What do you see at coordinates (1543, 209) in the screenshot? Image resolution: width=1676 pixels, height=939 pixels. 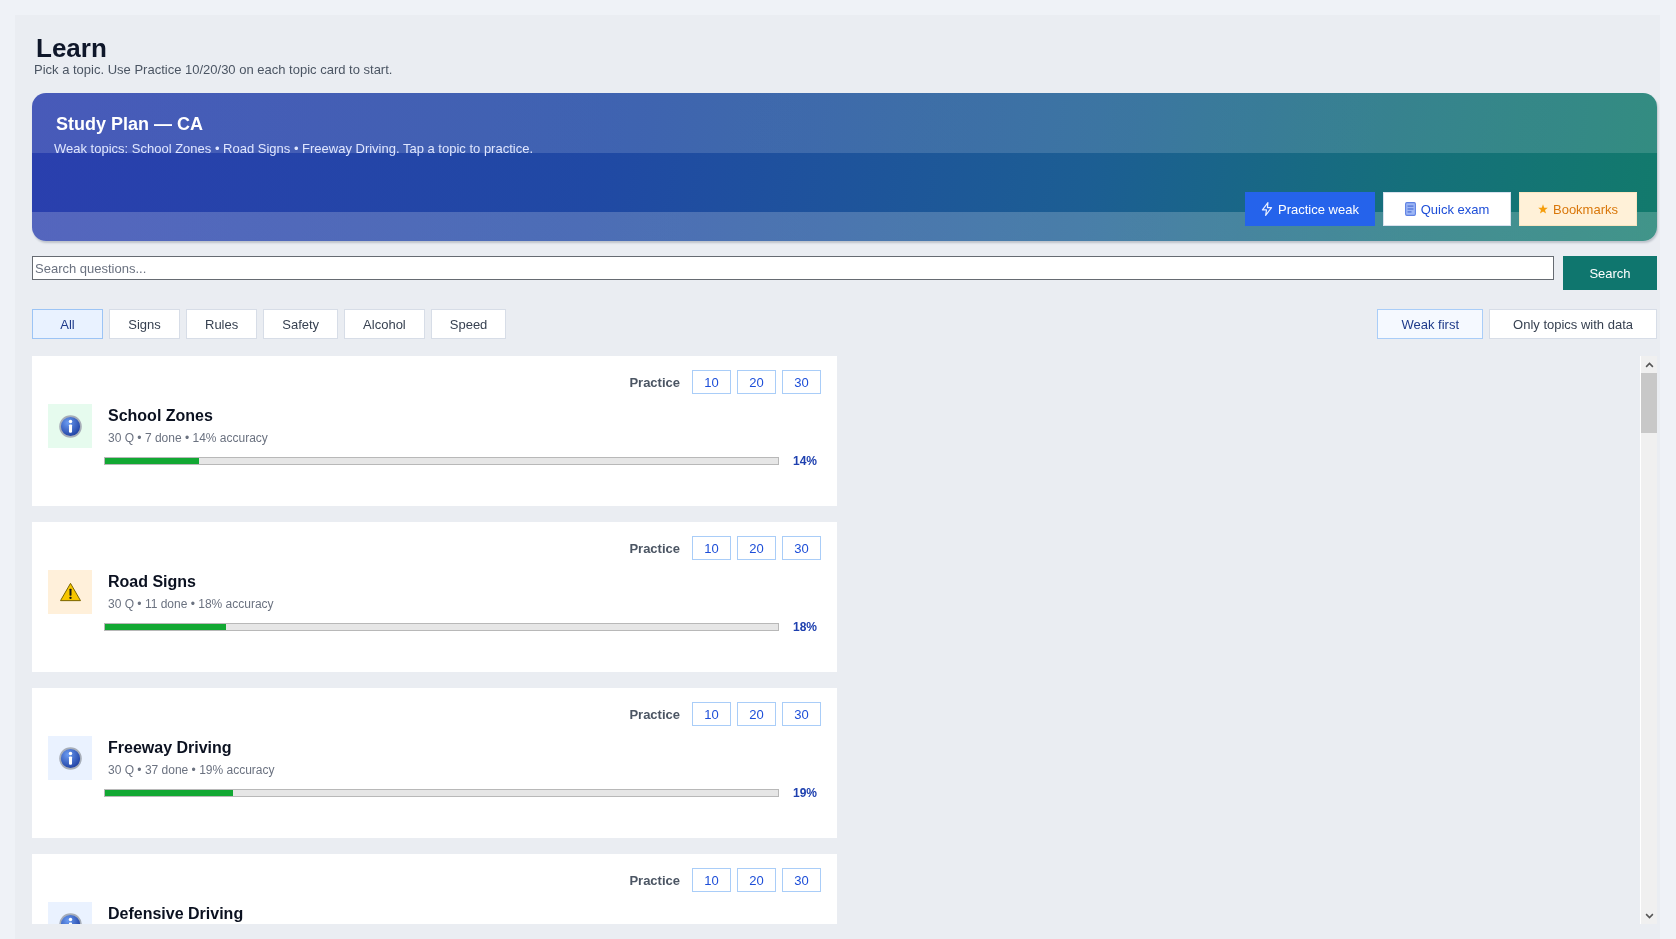 I see `star-icon` at bounding box center [1543, 209].